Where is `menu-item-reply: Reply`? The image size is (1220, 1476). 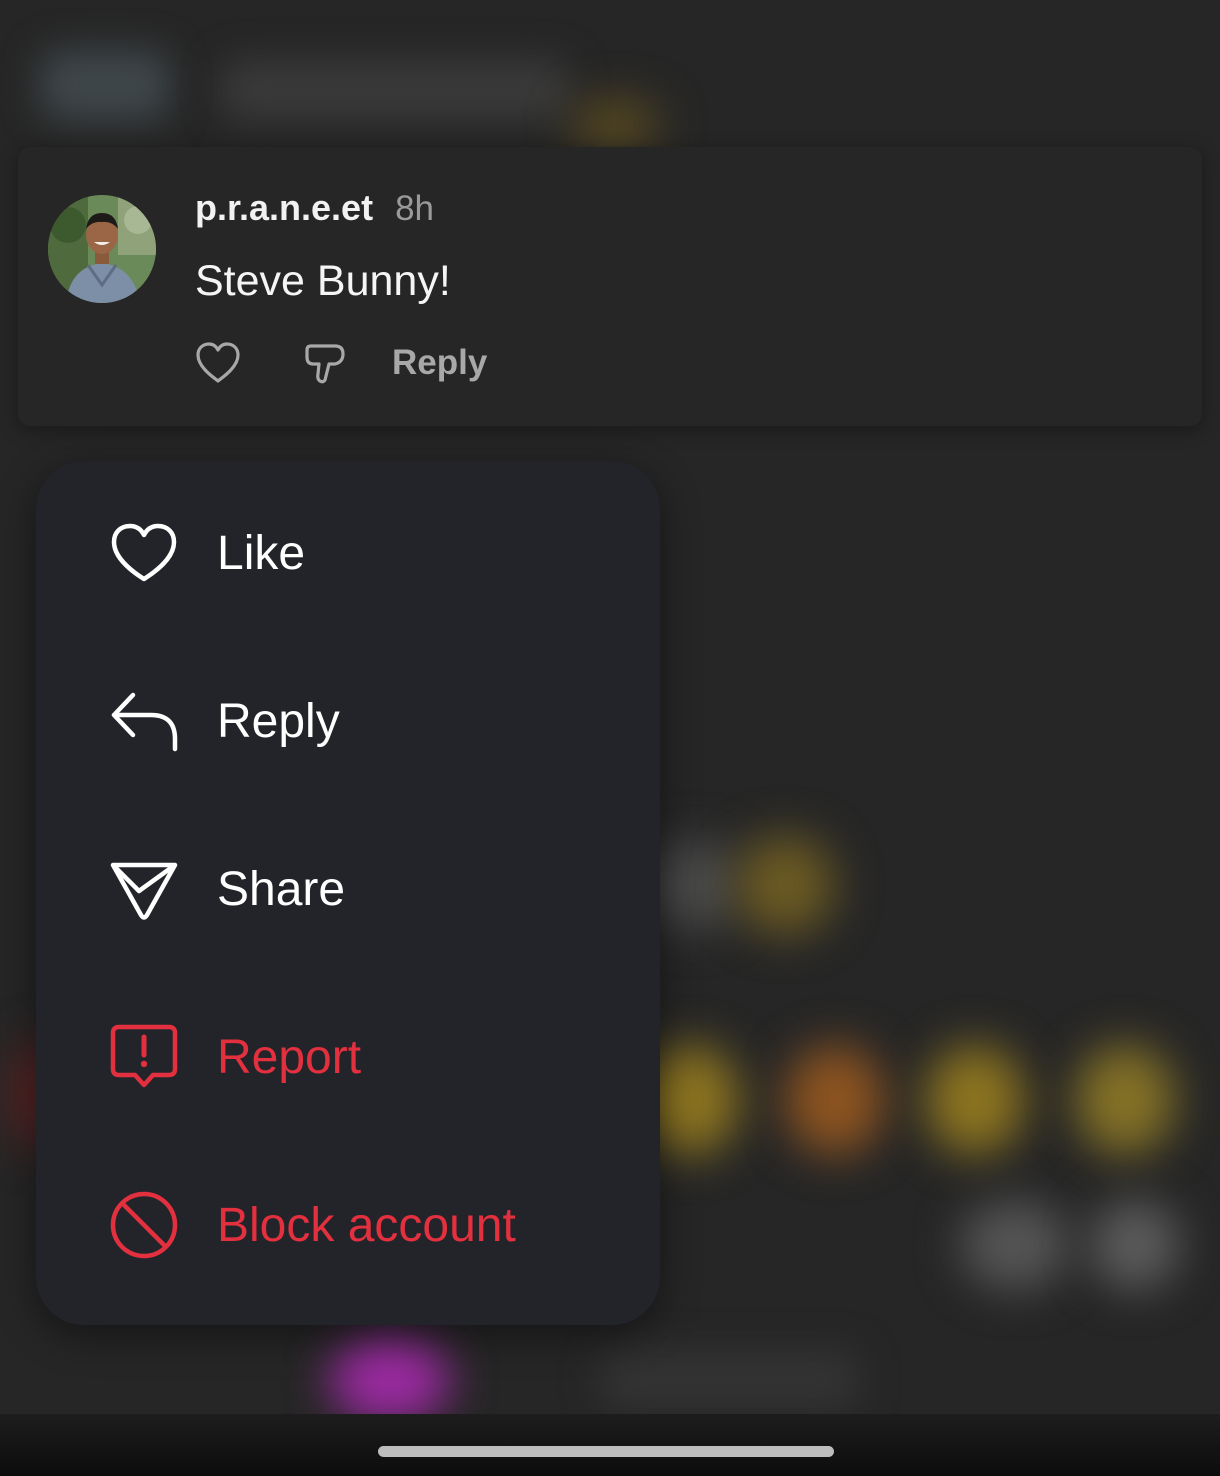
menu-item-reply: Reply is located at coordinates (348, 721).